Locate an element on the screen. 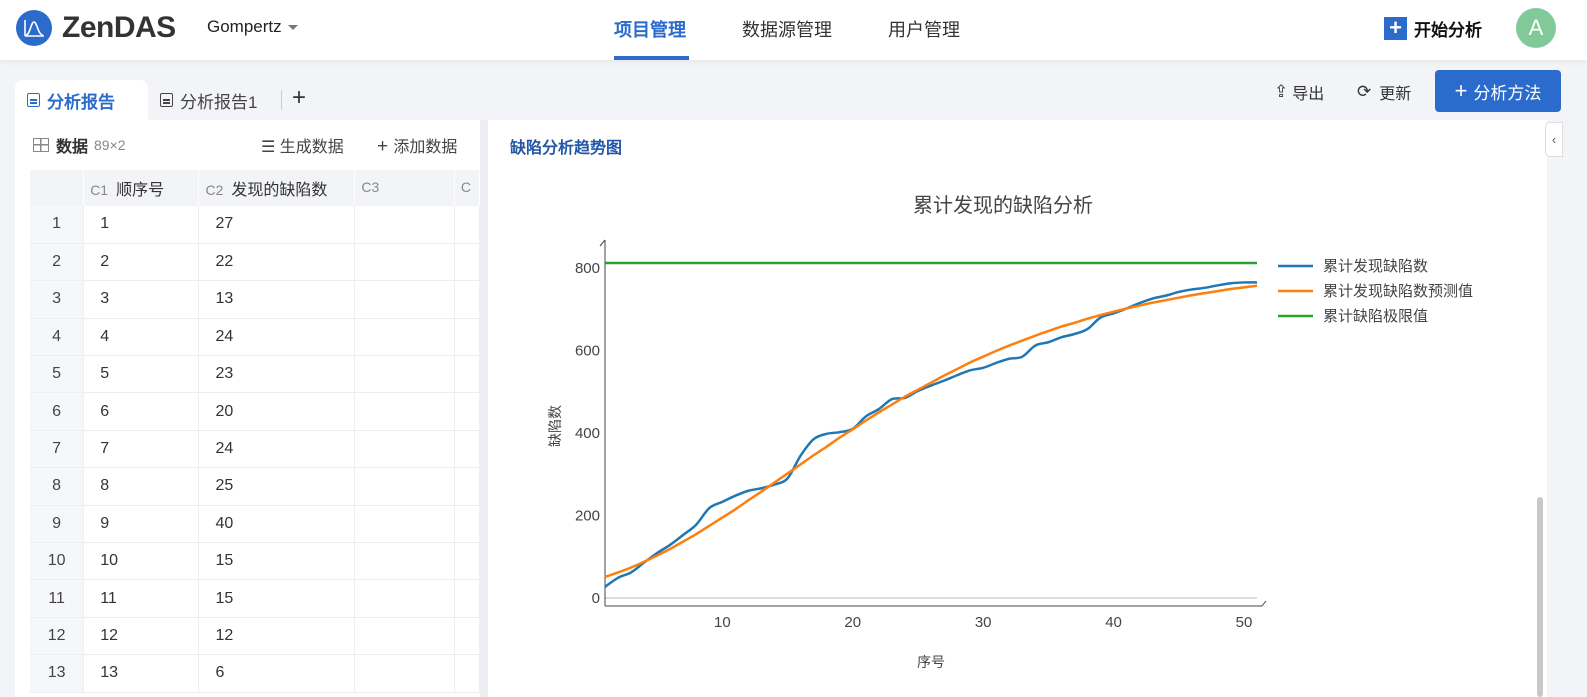  top-header: ZenDAS Gompertz 项目管理 数据源管理 用户管理 + 开始分析 A is located at coordinates (793, 30).